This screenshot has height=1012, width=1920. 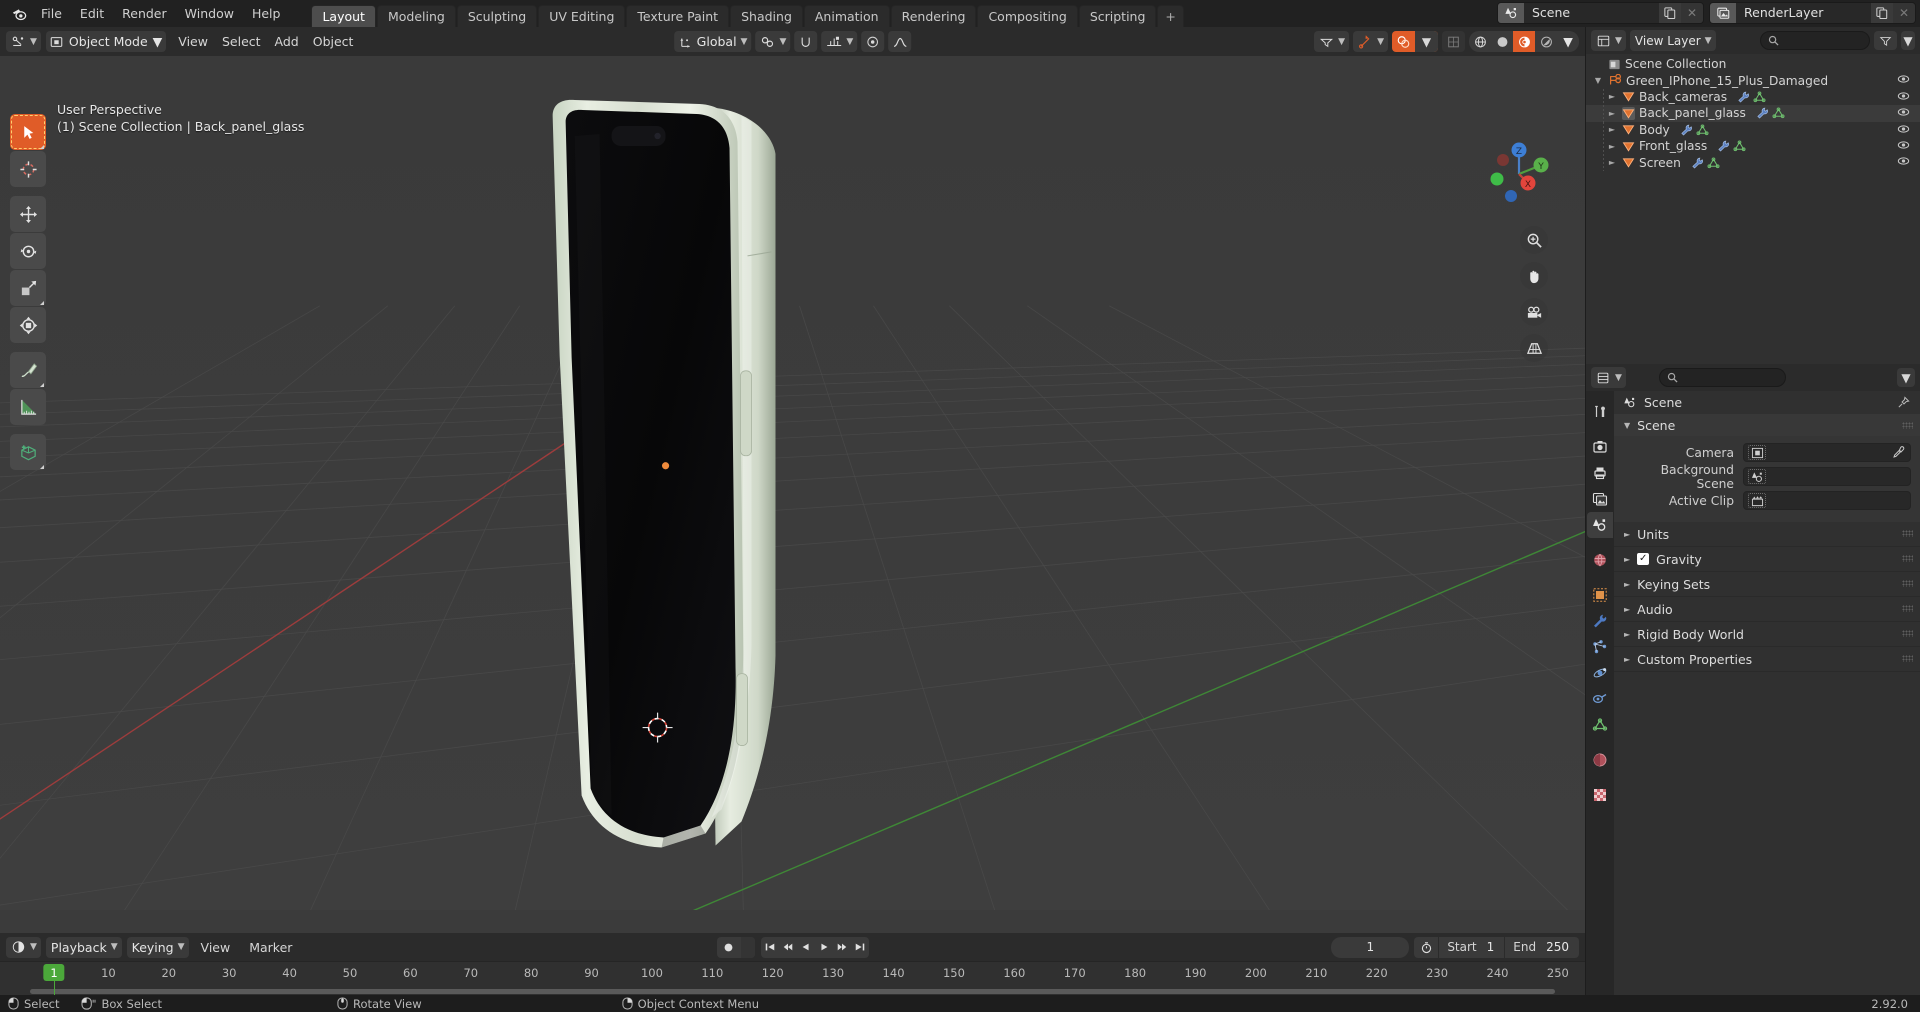 I want to click on proportional-editing-selector: ▼, so click(x=839, y=41).